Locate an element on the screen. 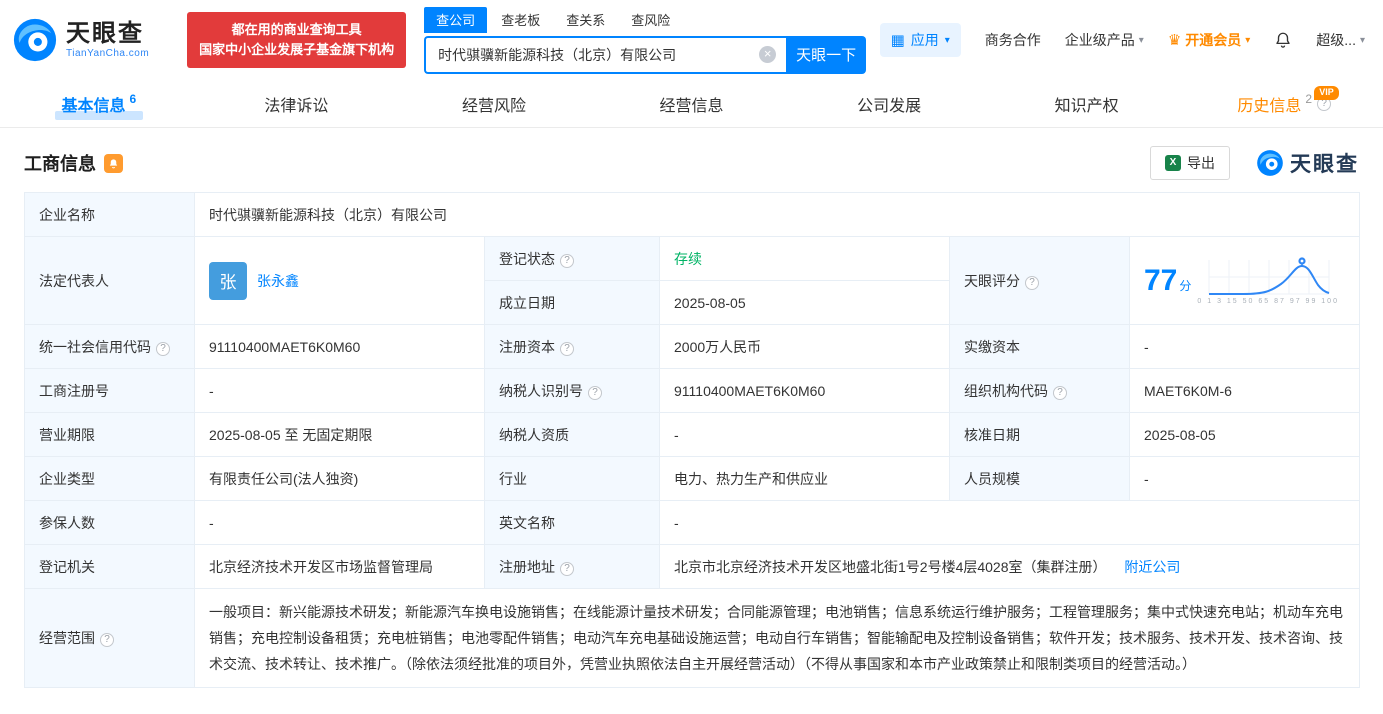 This screenshot has height=714, width=1383. tab-operation-info: 经营信息 is located at coordinates (692, 103).